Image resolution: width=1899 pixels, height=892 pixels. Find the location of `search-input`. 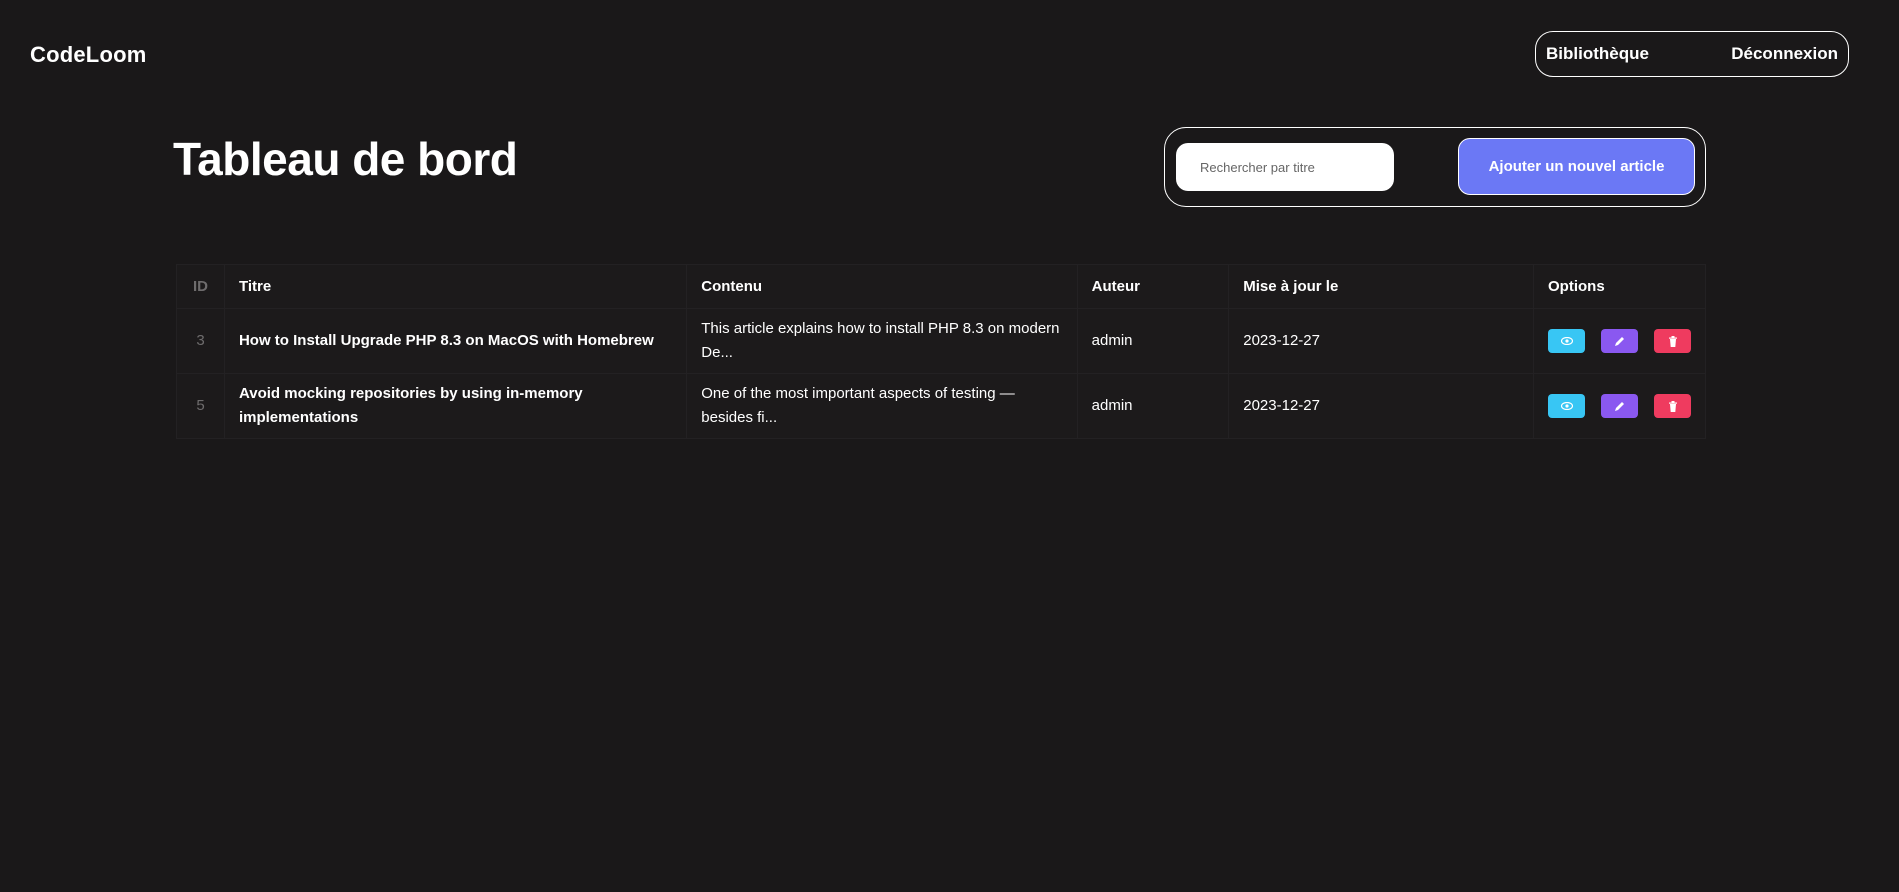

search-input is located at coordinates (1285, 167).